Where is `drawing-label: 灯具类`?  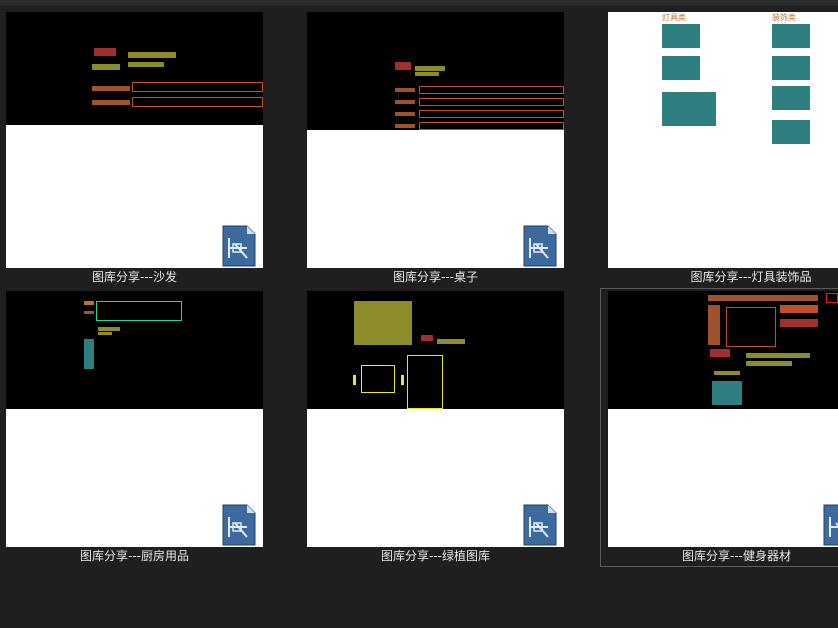
drawing-label: 灯具类 is located at coordinates (674, 17).